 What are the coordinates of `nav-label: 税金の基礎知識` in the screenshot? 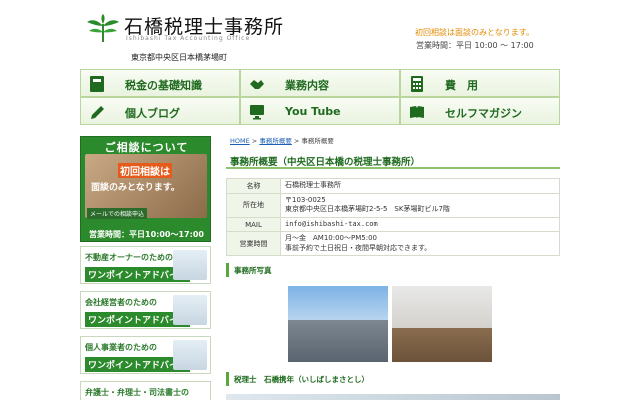 It's located at (163, 85).